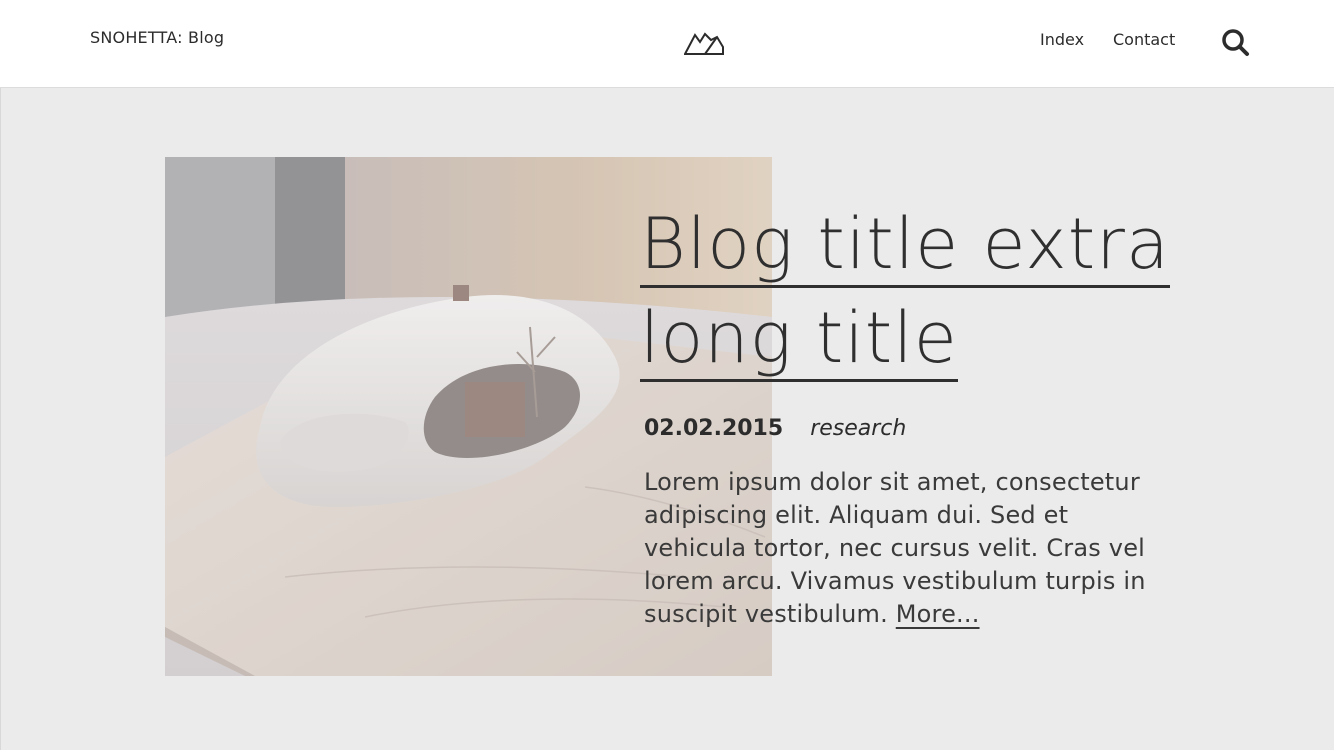  I want to click on post-title: Blog title extra long title, so click(920, 291).